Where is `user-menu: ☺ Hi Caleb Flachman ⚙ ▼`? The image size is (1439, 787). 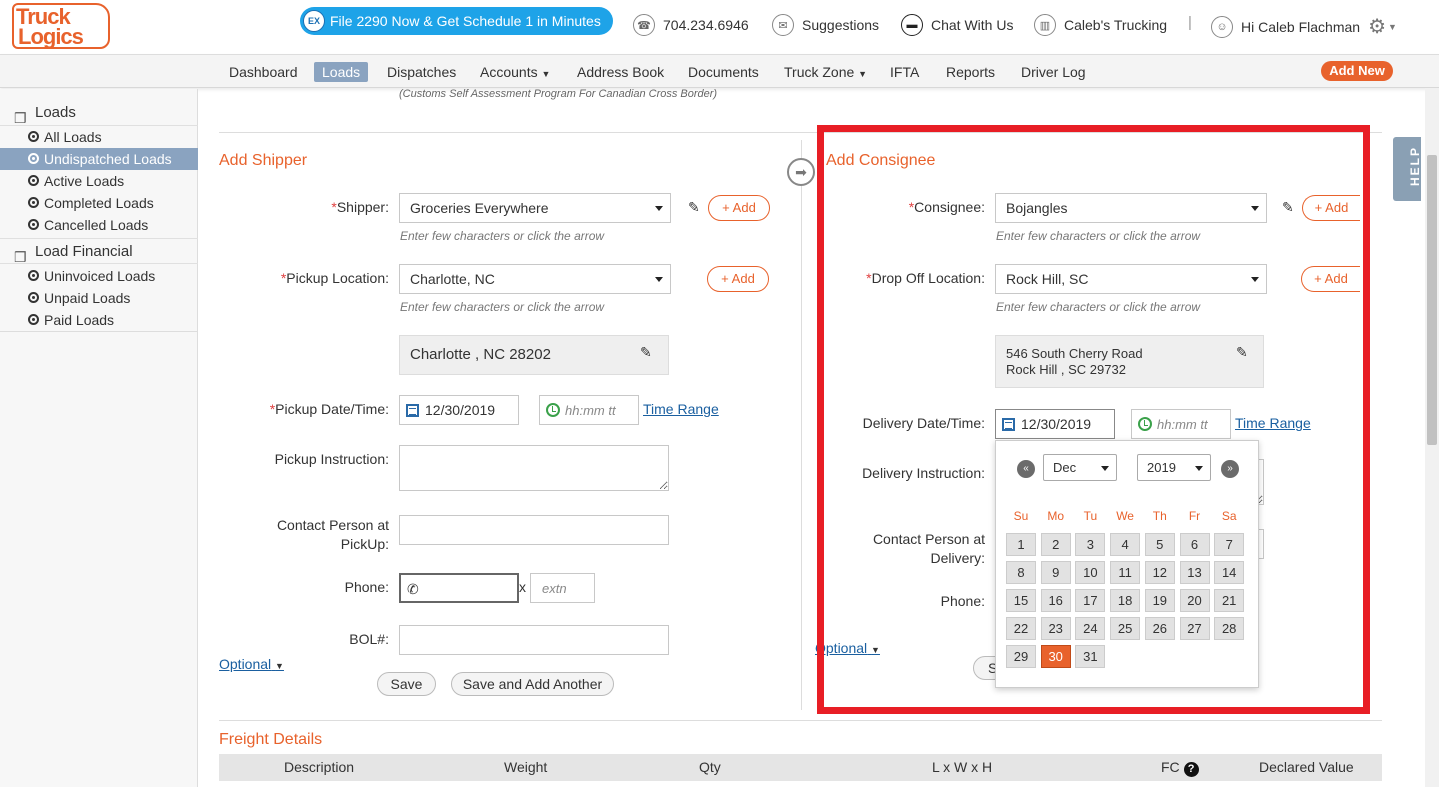 user-menu: ☺ Hi Caleb Flachman ⚙ ▼ is located at coordinates (1304, 26).